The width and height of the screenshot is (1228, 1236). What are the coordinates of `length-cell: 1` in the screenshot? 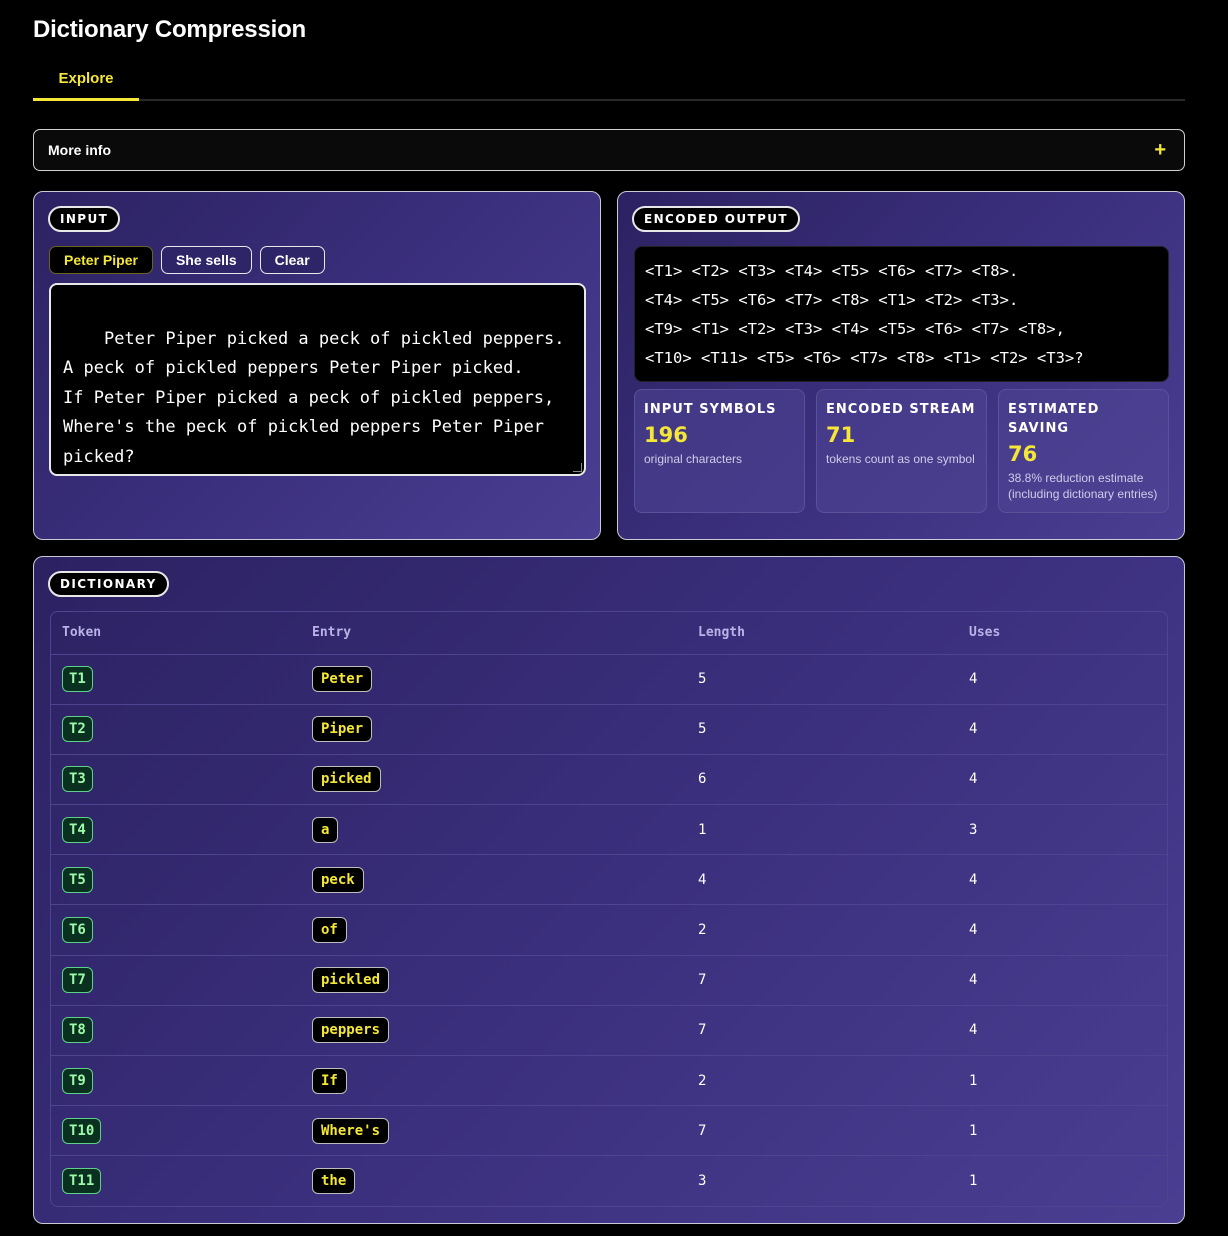 It's located at (702, 829).